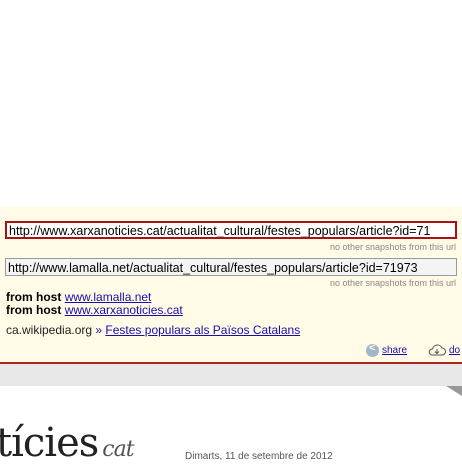 This screenshot has width=462, height=466. Describe the element at coordinates (108, 297) in the screenshot. I see `host-link-lamalla: www.lamalla.net` at that location.